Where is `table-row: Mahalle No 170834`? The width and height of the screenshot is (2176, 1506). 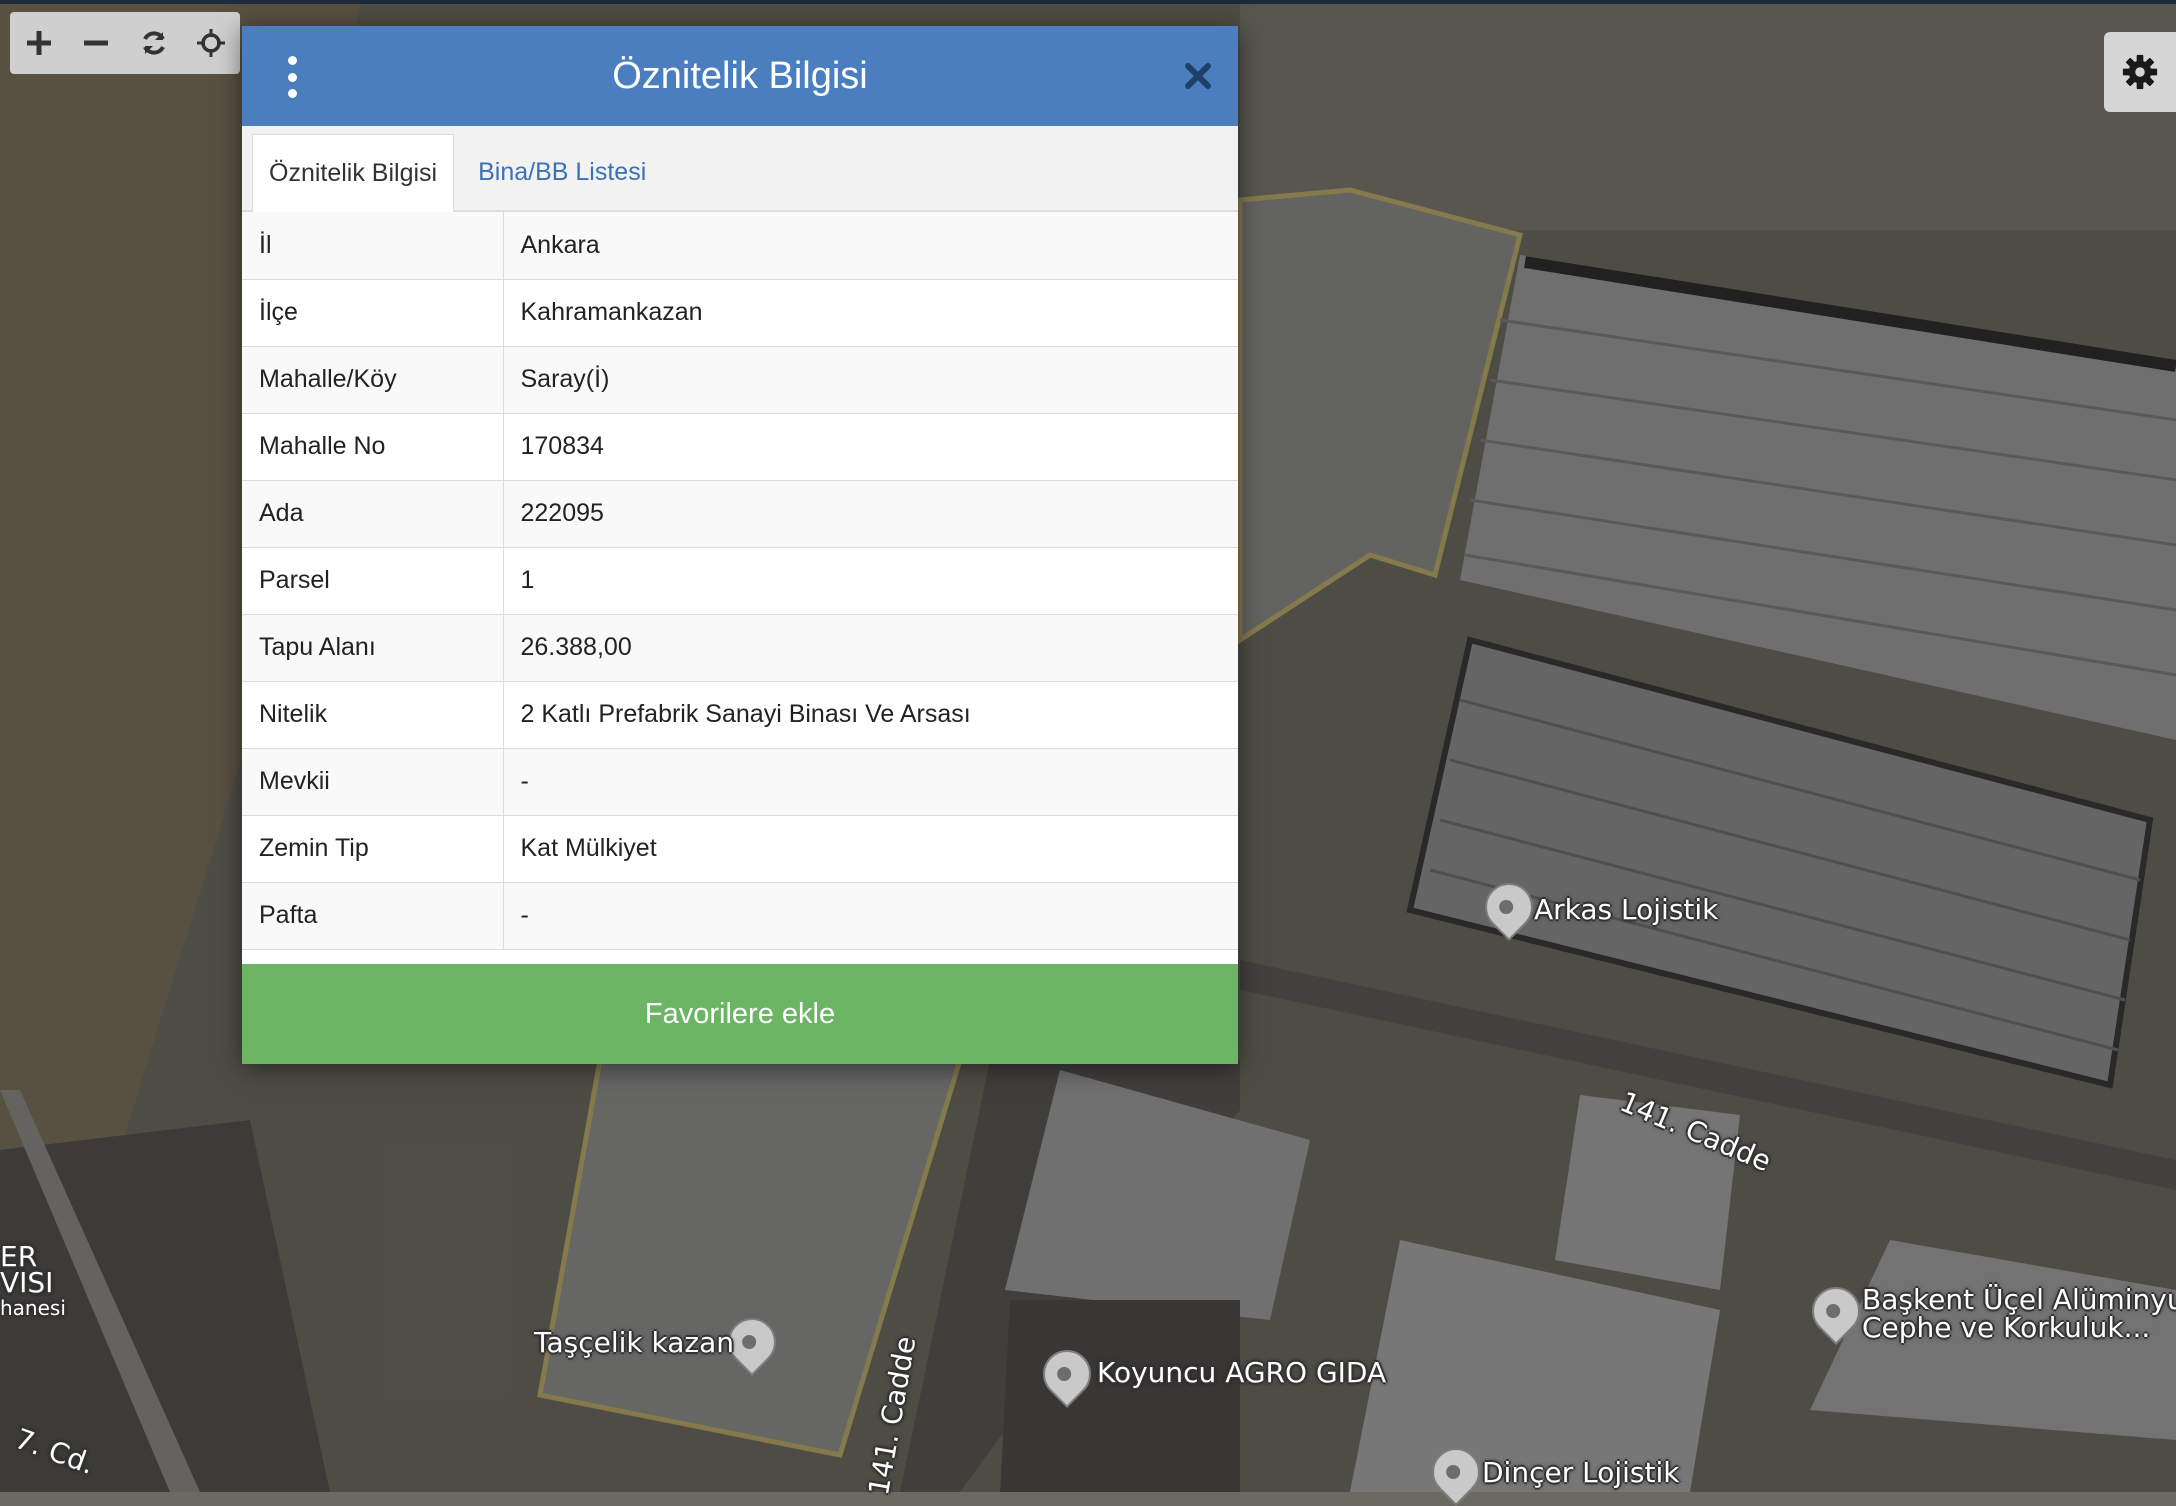
table-row: Mahalle No 170834 is located at coordinates (740, 447).